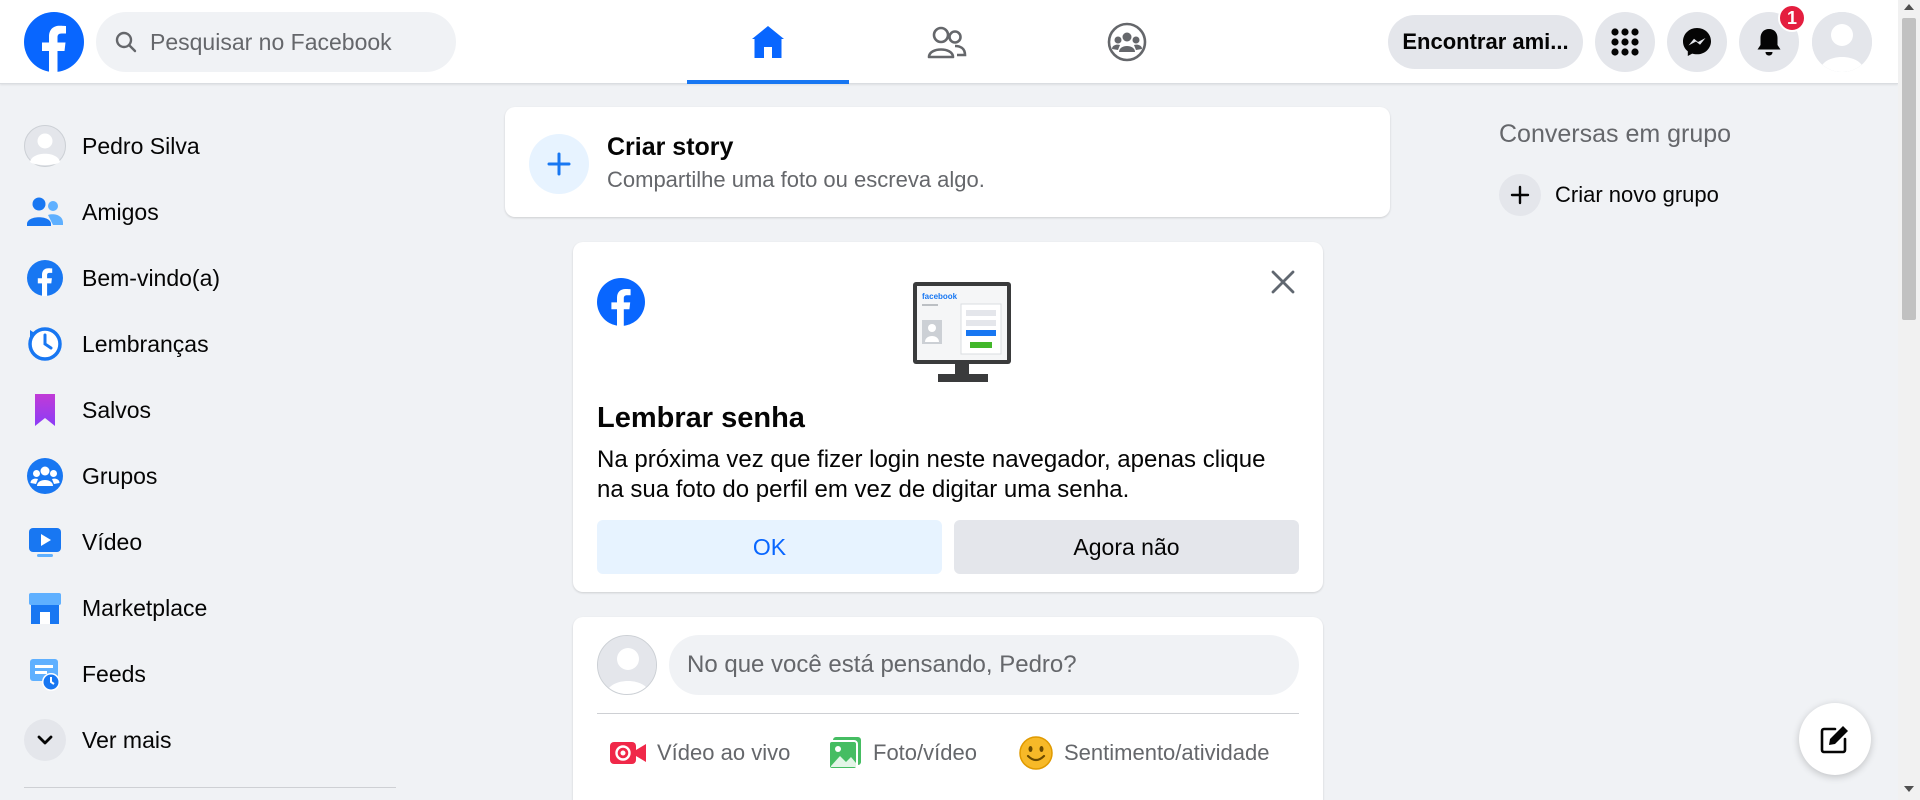  Describe the element at coordinates (219, 146) in the screenshot. I see `sidebar-item-profile: Pedro Silva` at that location.